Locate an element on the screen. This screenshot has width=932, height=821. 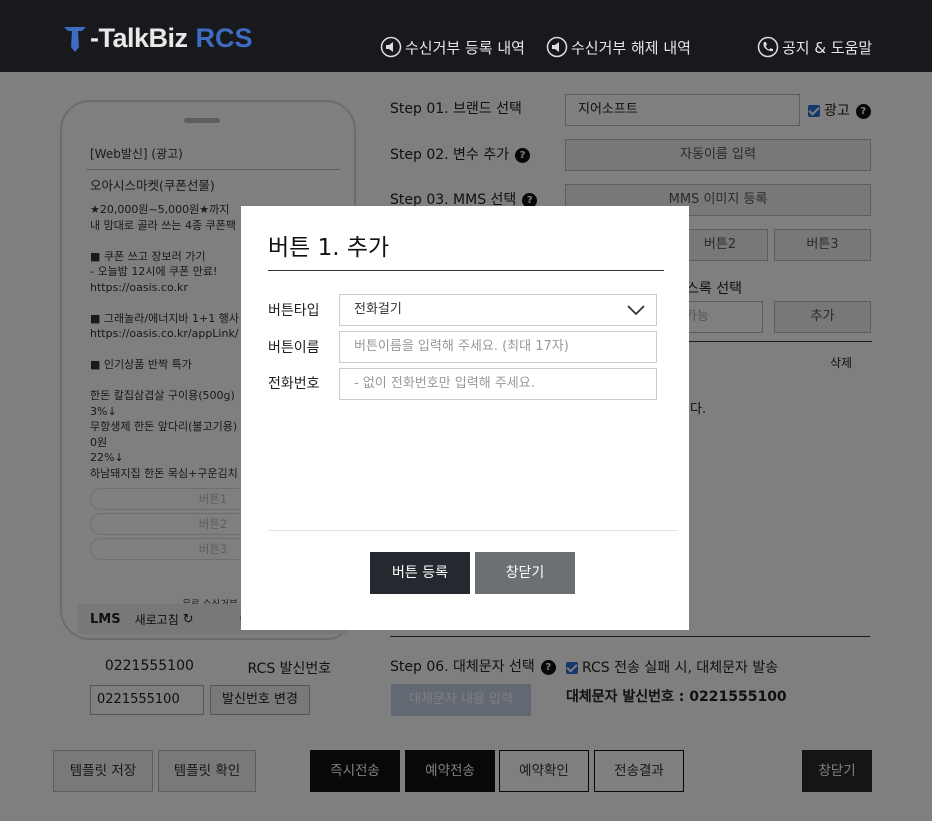
phone-number-label: 전화번호 is located at coordinates (294, 384).